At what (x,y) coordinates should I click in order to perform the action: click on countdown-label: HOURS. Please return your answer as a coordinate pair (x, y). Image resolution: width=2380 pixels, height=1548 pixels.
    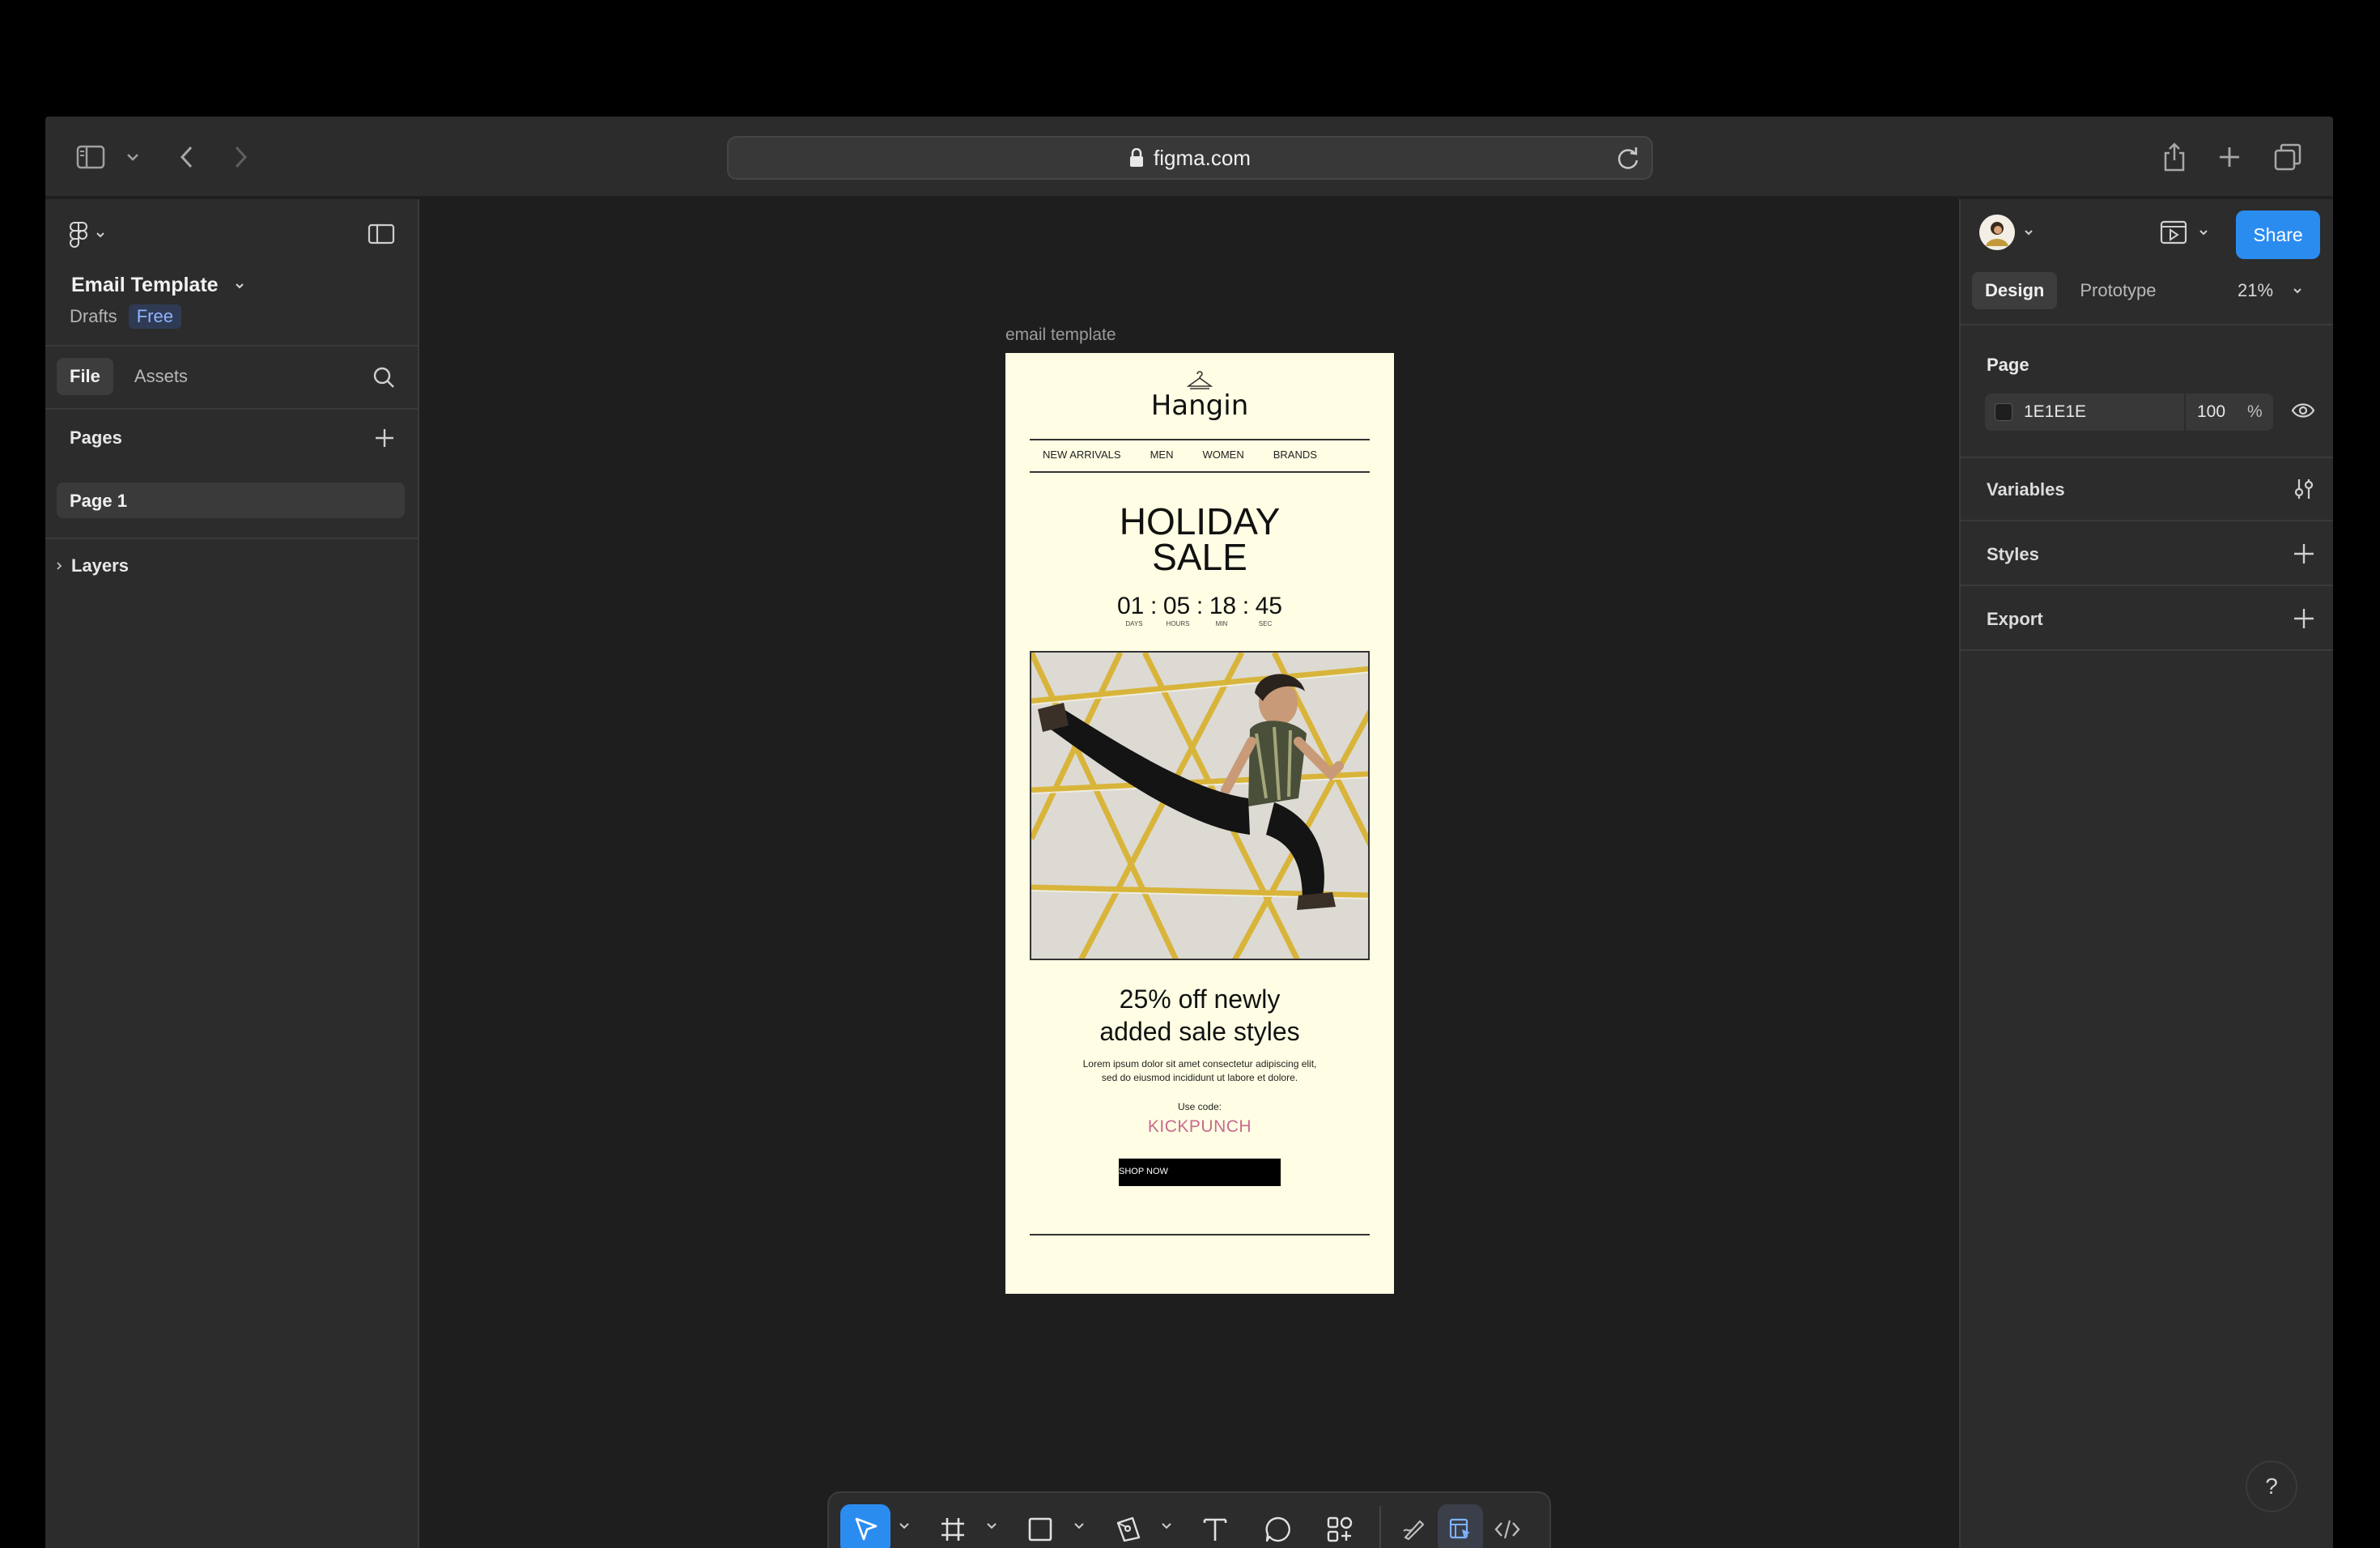
    Looking at the image, I should click on (1178, 623).